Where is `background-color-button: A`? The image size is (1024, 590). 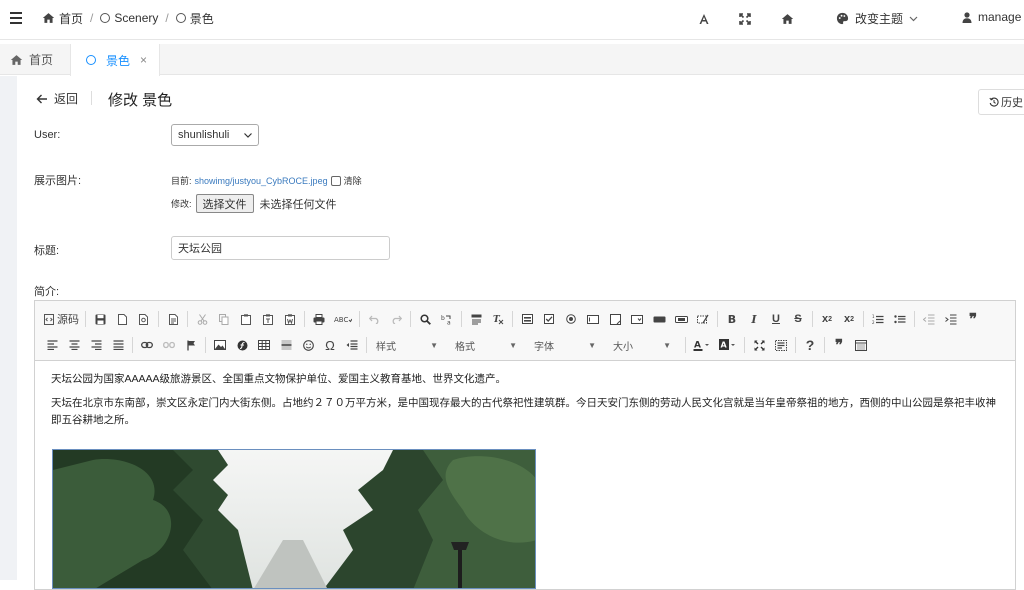
background-color-button: A is located at coordinates (728, 345).